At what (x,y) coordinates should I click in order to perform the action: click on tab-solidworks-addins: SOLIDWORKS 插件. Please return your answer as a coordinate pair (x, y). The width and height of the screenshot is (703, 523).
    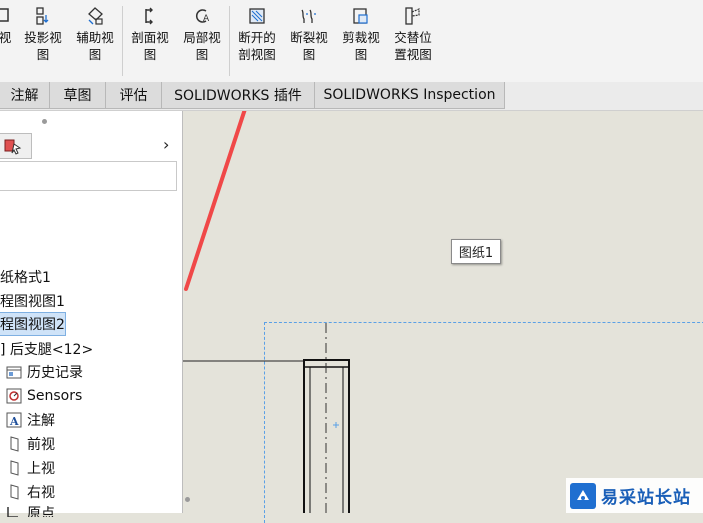
    Looking at the image, I should click on (238, 95).